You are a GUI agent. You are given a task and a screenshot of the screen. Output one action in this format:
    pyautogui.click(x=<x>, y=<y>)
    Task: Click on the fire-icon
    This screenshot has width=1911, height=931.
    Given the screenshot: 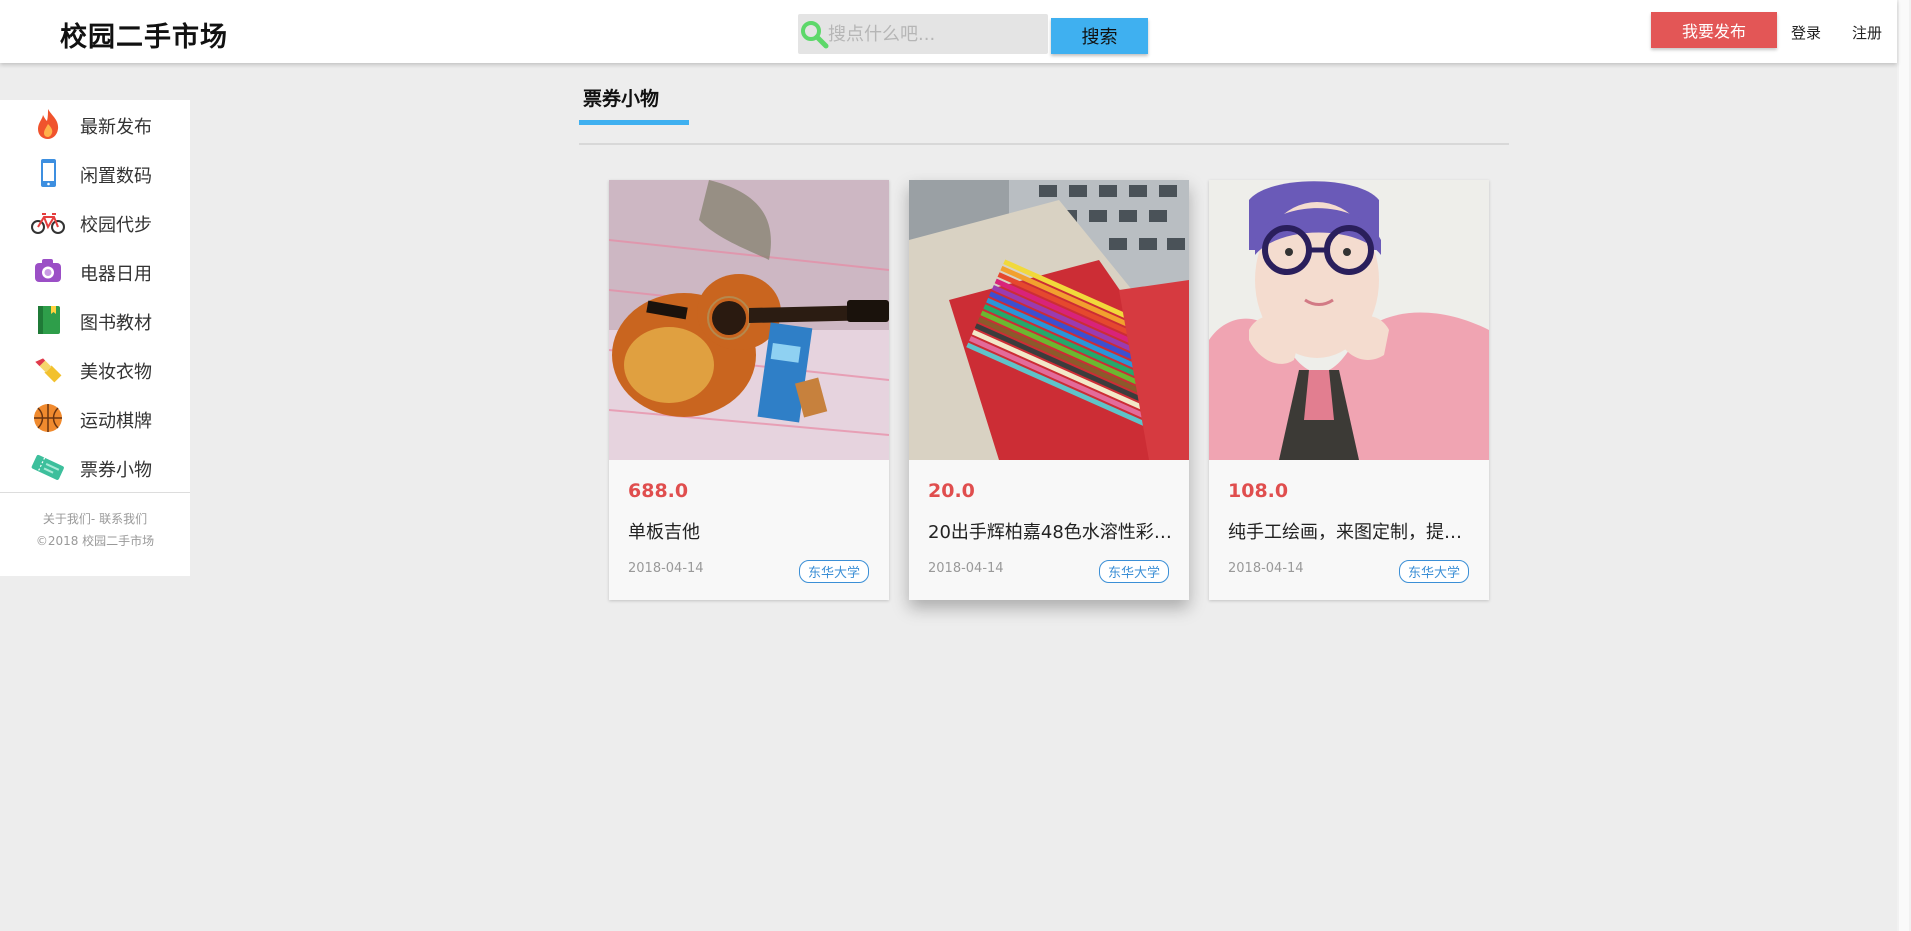 What is the action you would take?
    pyautogui.click(x=48, y=124)
    